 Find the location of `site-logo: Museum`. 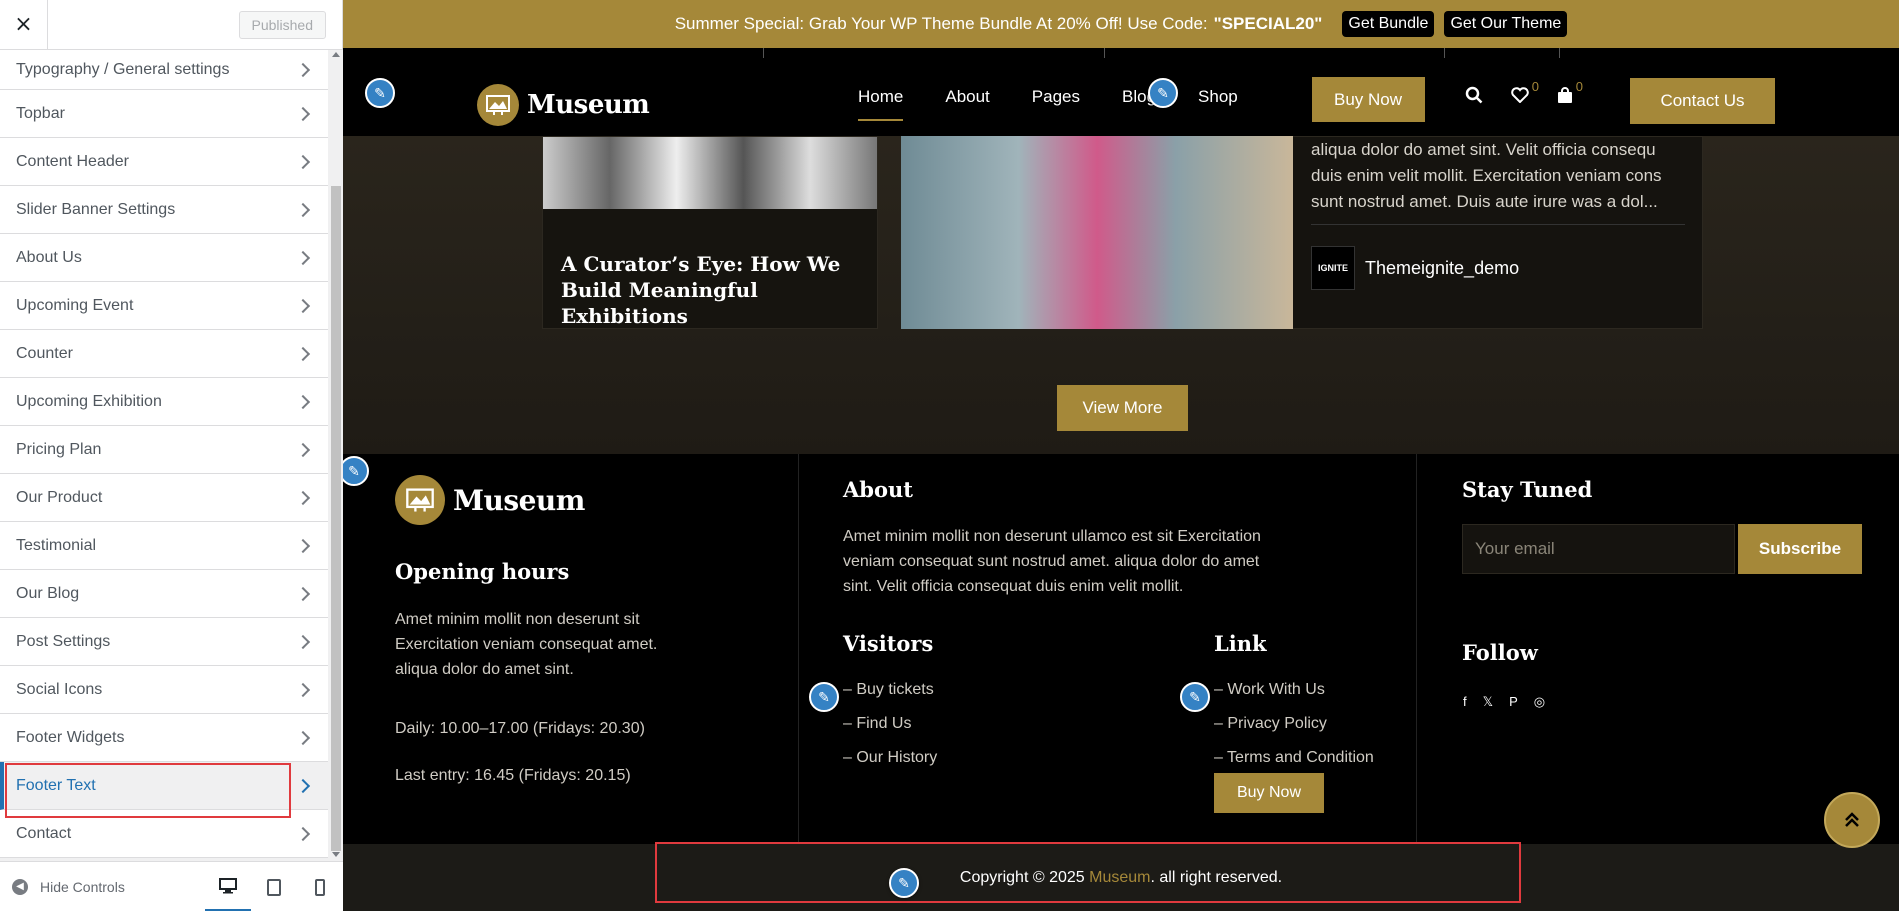

site-logo: Museum is located at coordinates (563, 105).